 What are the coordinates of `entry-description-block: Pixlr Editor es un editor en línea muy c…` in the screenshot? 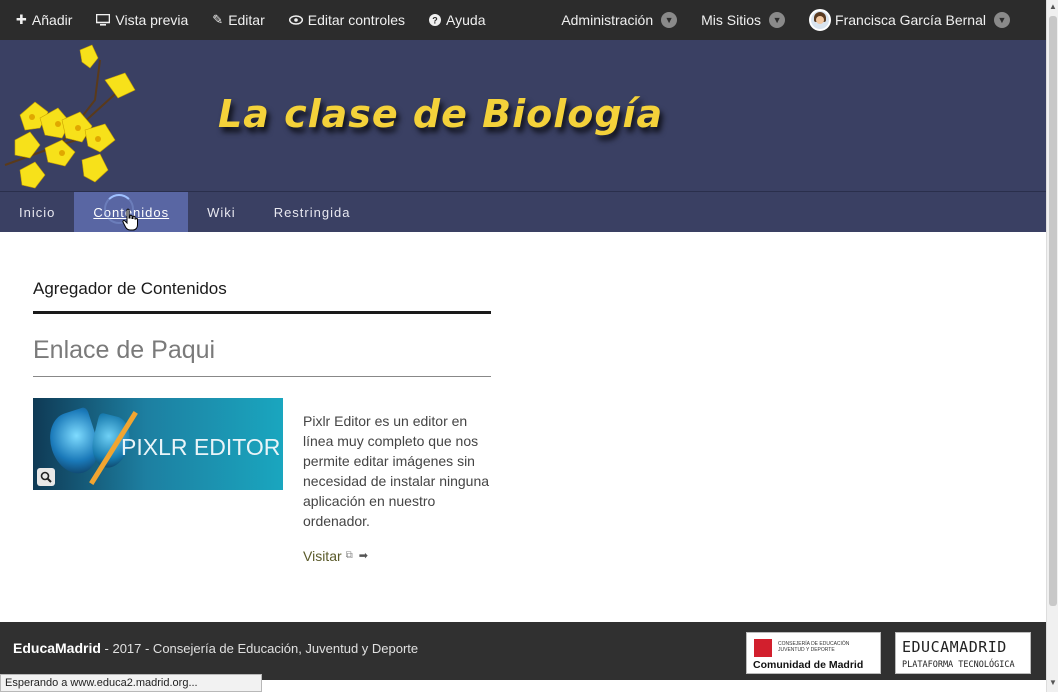 It's located at (397, 488).